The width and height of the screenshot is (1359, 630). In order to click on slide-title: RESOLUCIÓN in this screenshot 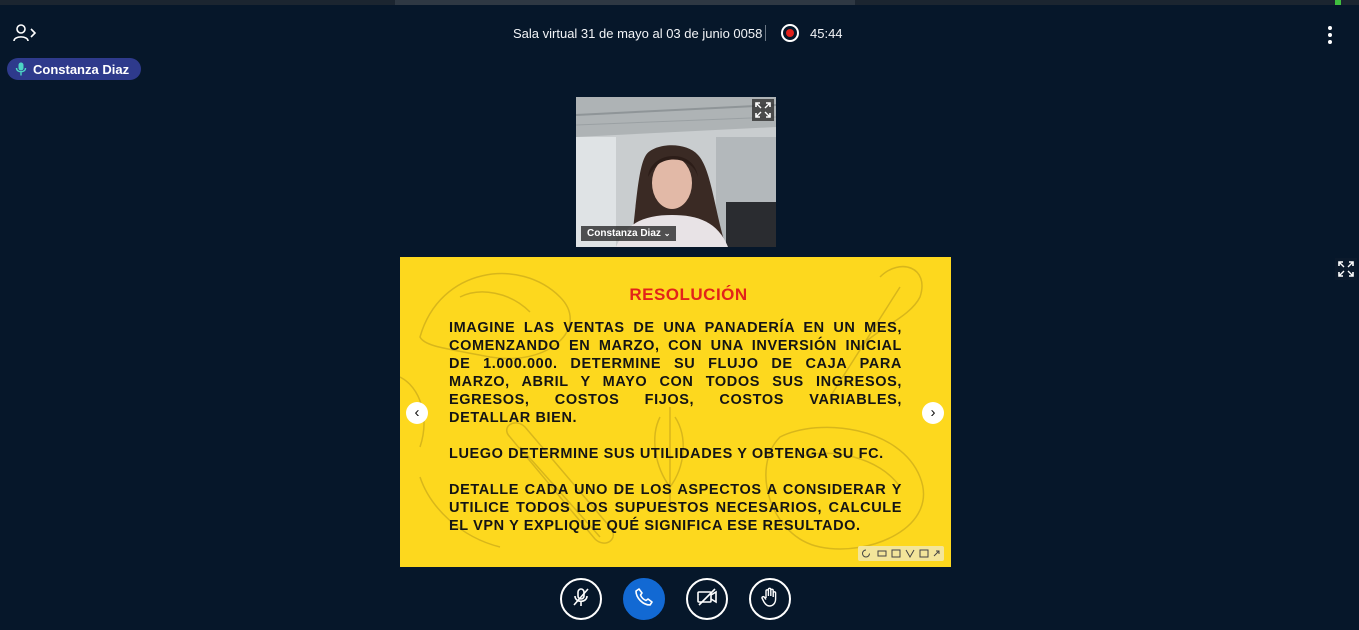, I will do `click(688, 294)`.